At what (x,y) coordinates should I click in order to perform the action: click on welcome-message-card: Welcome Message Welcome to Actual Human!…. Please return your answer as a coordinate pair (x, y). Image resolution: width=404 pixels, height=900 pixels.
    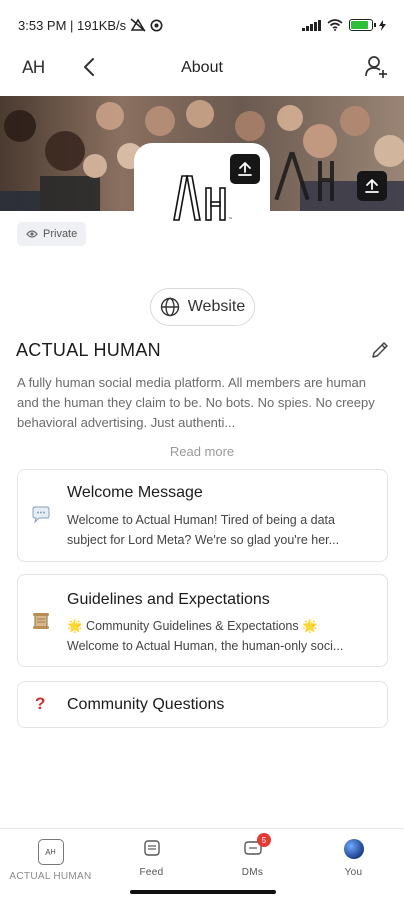
    Looking at the image, I should click on (202, 515).